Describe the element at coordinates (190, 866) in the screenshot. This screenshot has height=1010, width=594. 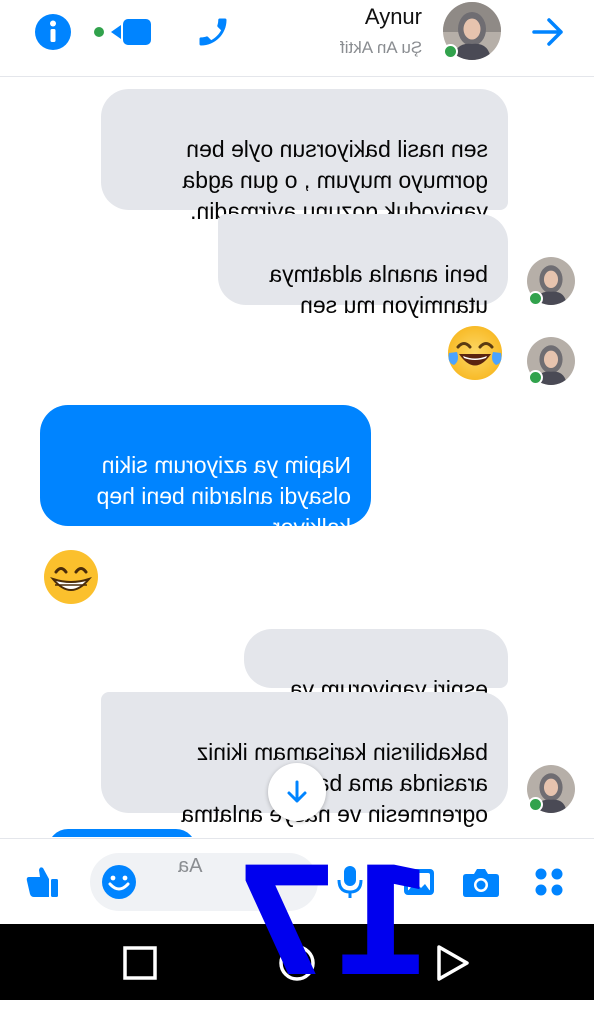
I see `message-input-placeholder: Aa` at that location.